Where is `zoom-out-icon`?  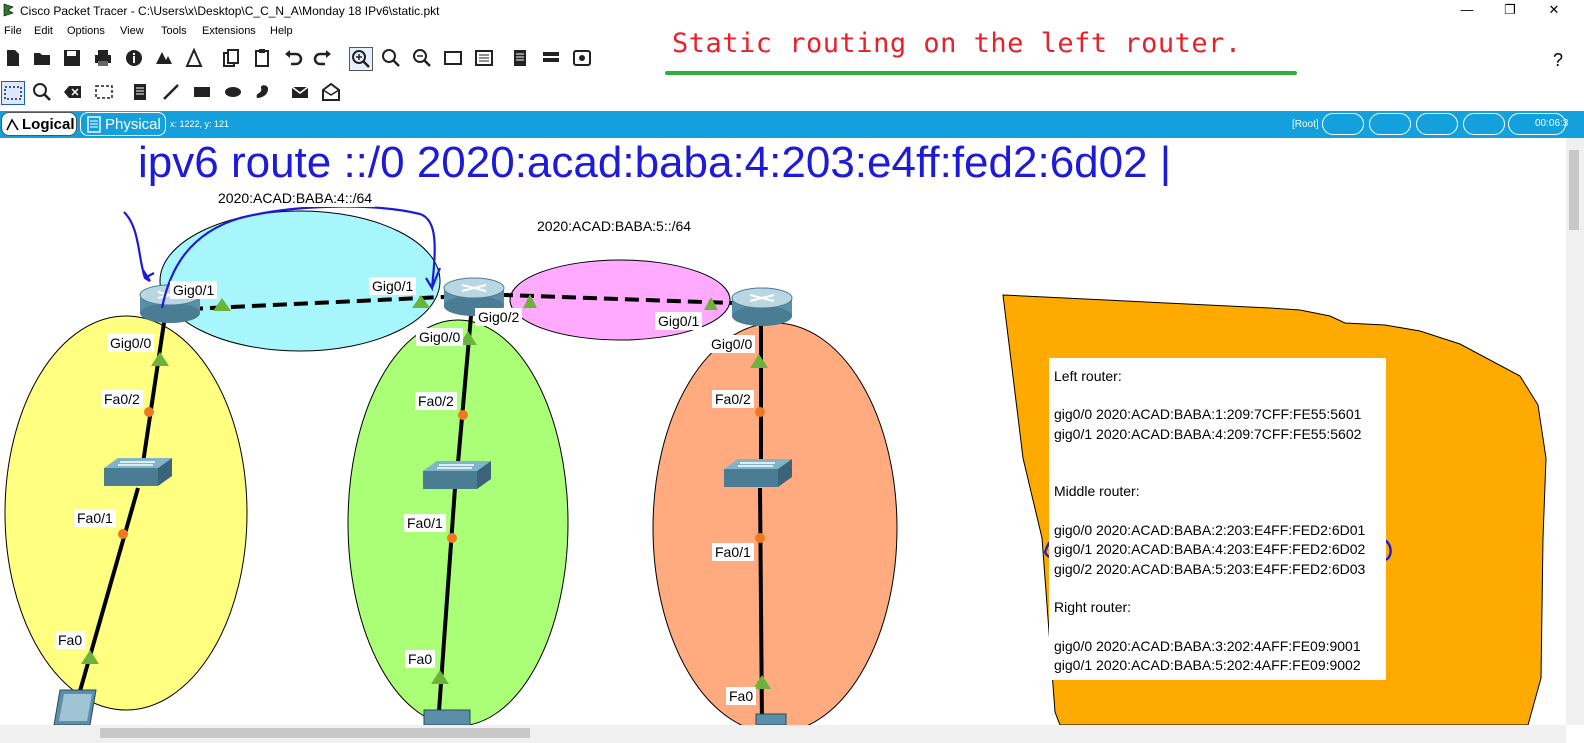
zoom-out-icon is located at coordinates (422, 58).